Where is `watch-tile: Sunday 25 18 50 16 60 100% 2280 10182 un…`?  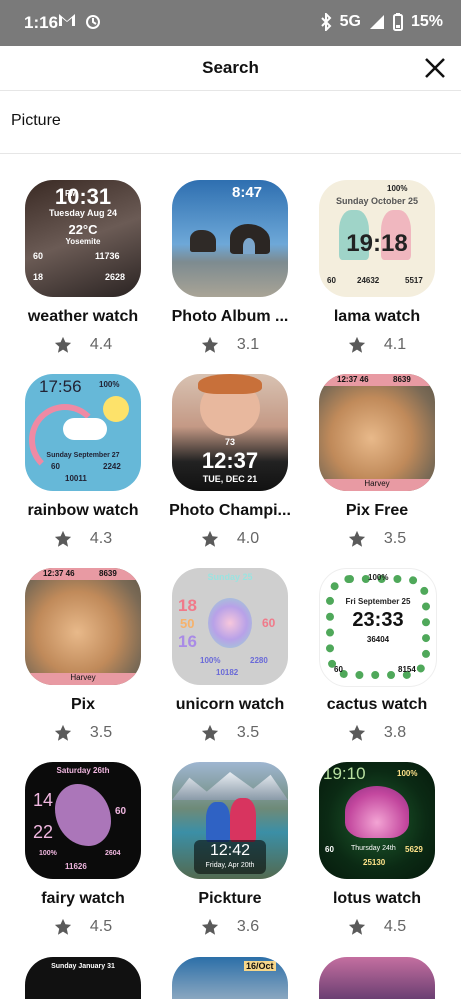 watch-tile: Sunday 25 18 50 16 60 100% 2280 10182 un… is located at coordinates (230, 642).